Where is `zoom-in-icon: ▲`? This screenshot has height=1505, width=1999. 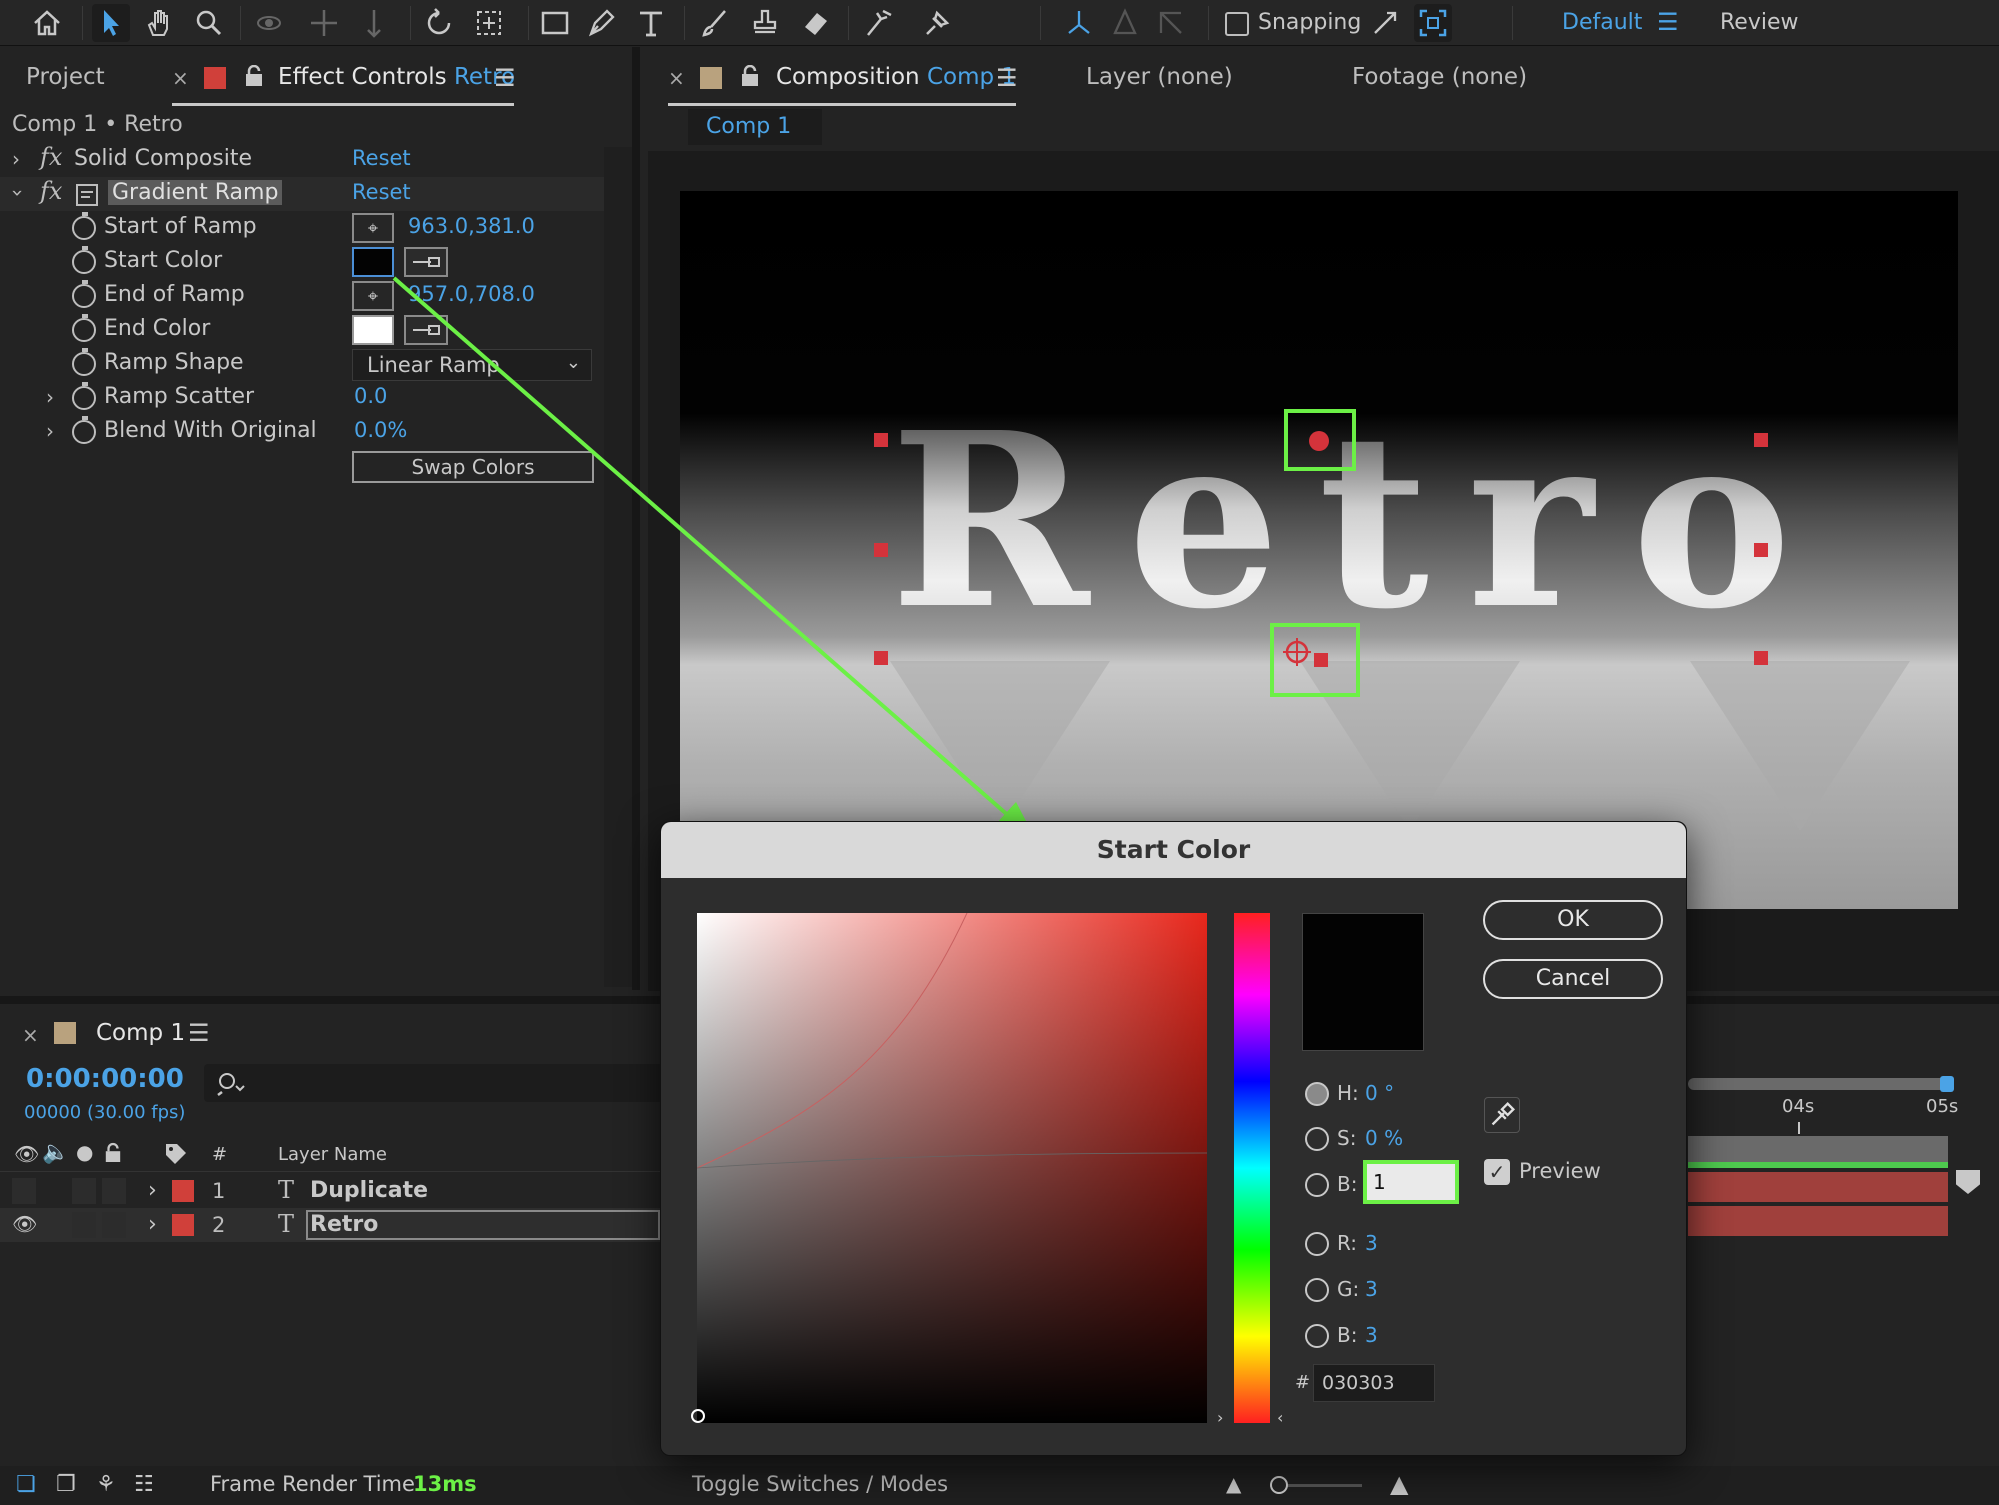
zoom-in-icon: ▲ is located at coordinates (1399, 1484).